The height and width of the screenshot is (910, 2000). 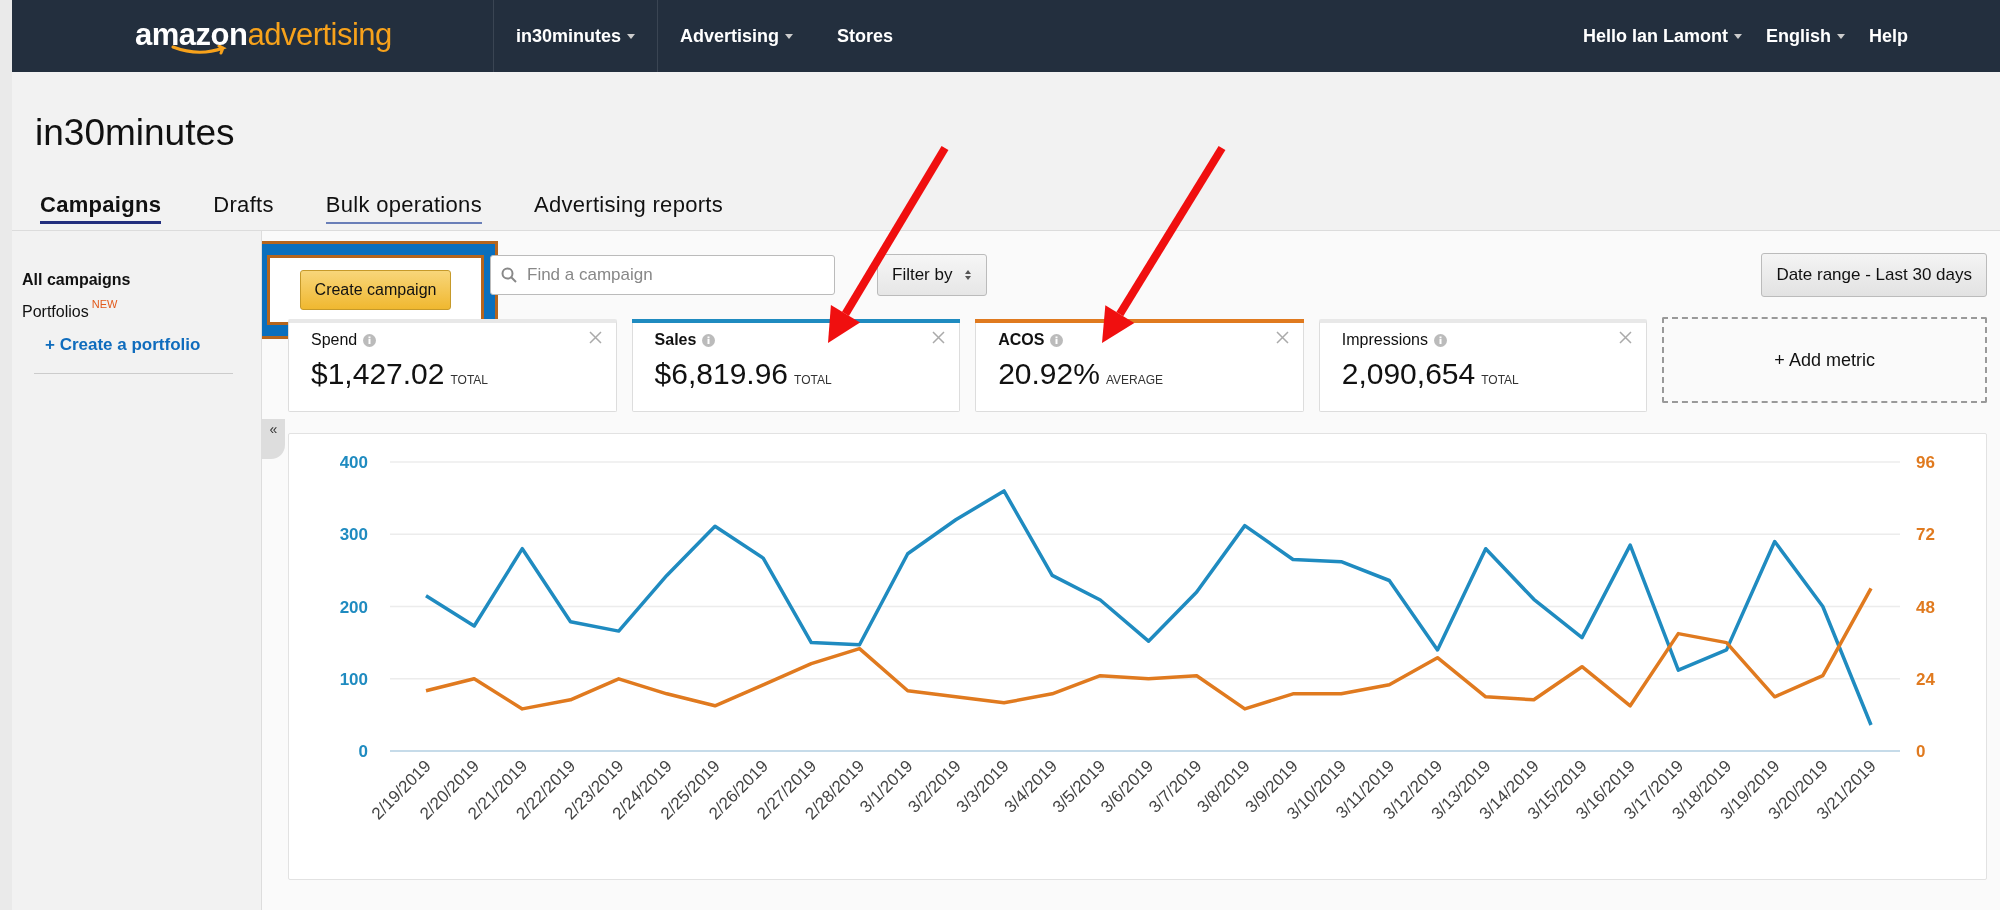 I want to click on new-label: NEW, so click(x=104, y=304).